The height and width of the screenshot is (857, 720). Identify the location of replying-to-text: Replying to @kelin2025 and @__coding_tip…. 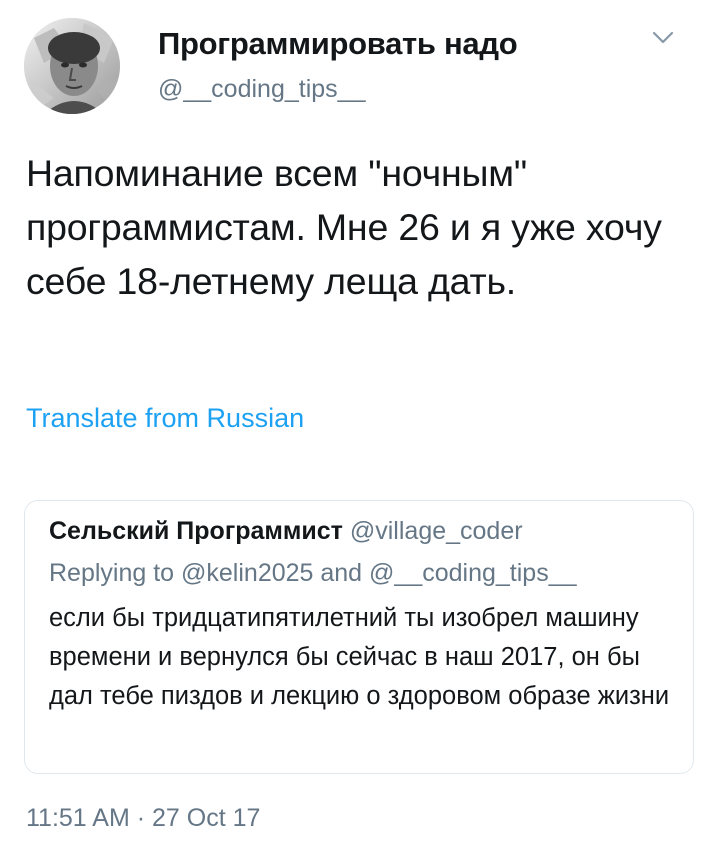
(313, 573).